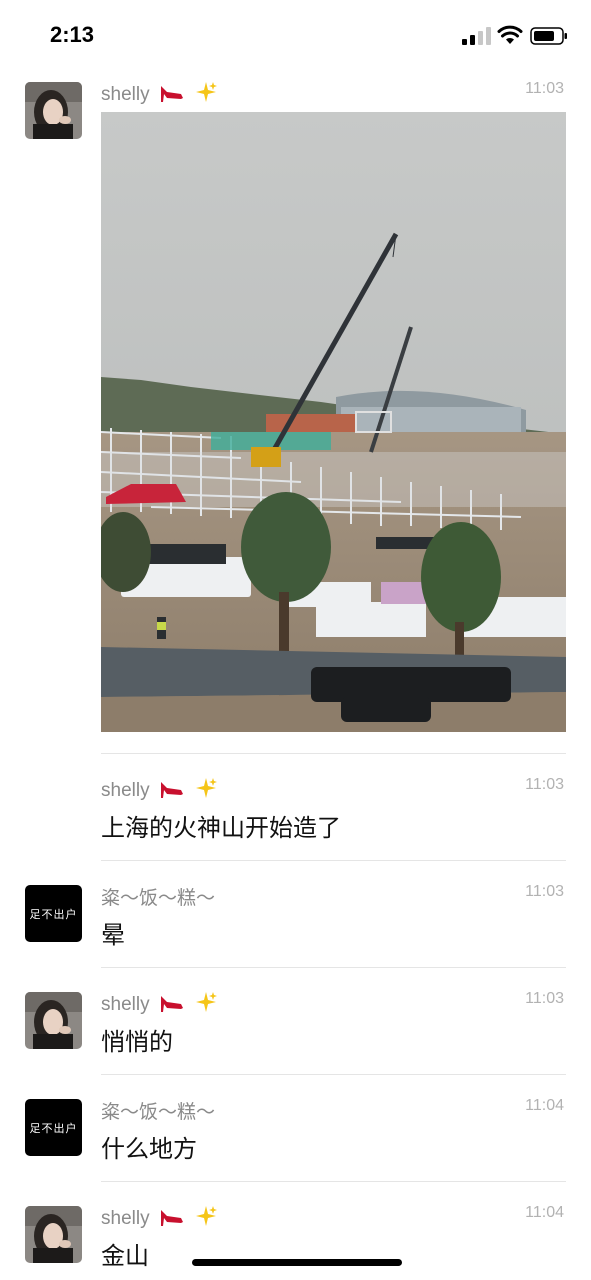  What do you see at coordinates (295, 1021) in the screenshot?
I see `message-item: shelly 11:03 悄悄的` at bounding box center [295, 1021].